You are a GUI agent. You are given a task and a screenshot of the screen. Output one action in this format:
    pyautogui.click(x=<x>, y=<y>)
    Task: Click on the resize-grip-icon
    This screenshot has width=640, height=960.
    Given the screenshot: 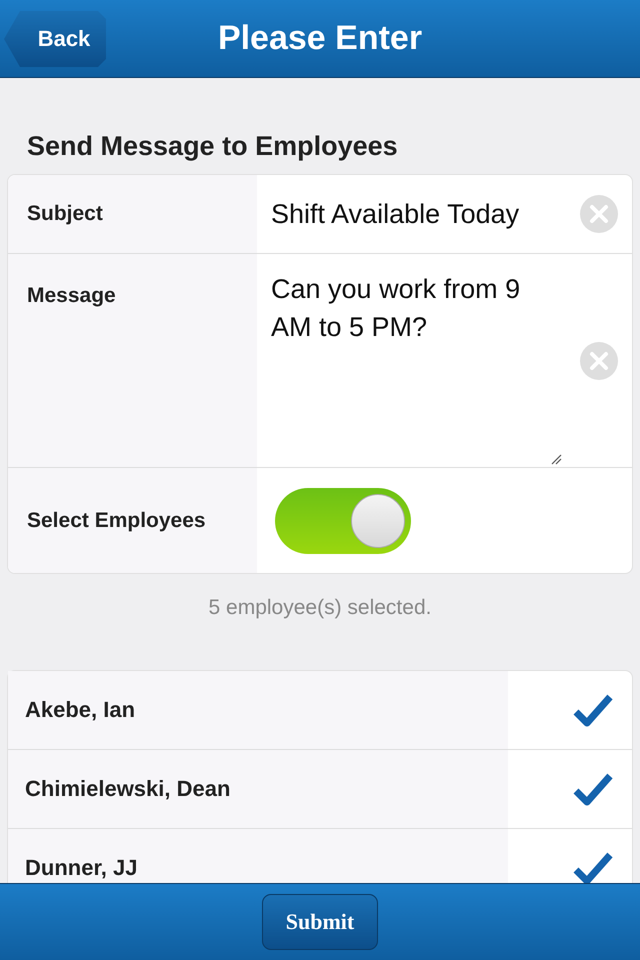 What is the action you would take?
    pyautogui.click(x=556, y=459)
    